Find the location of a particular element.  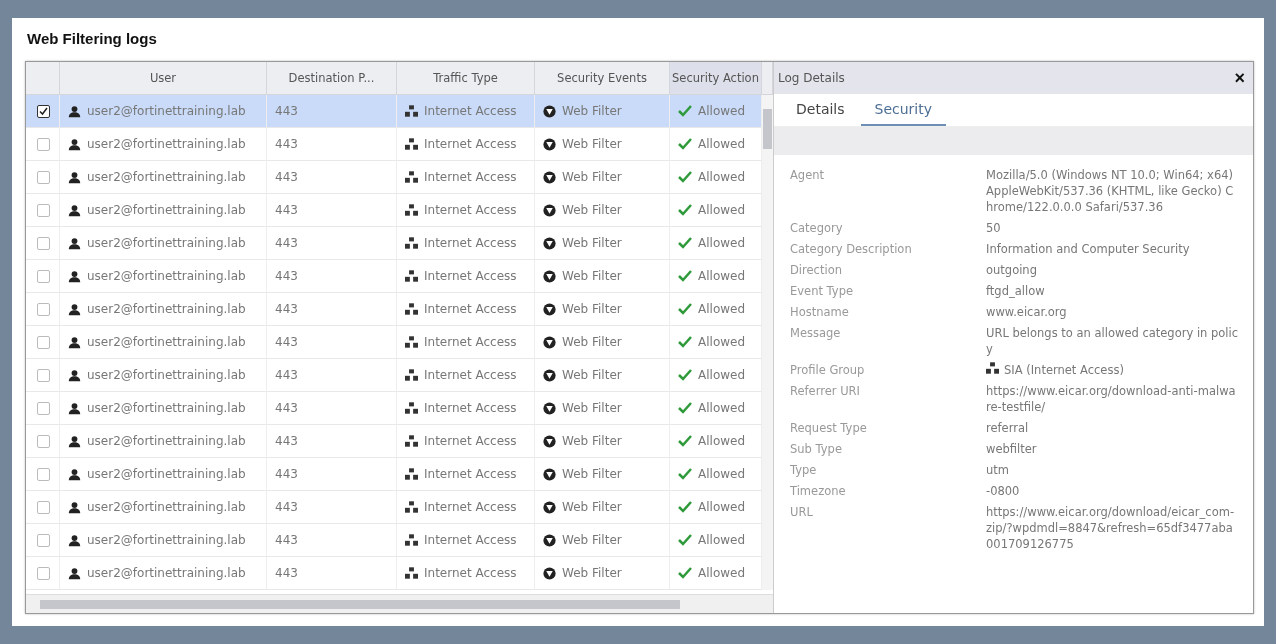

field-value: https://www.eicar.org/download/eicar_com-zip/?wpdmdl=8847&refresh=65df3477aba001709126775 is located at coordinates (1111, 528).